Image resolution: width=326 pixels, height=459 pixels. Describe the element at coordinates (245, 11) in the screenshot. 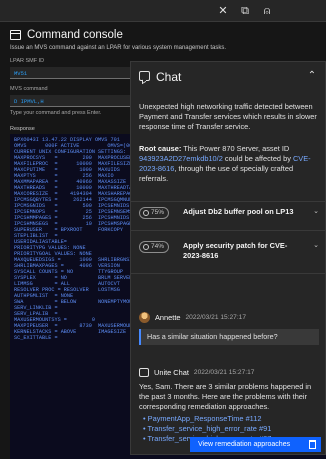

I see `pane-switch-icon: ⧉` at that location.